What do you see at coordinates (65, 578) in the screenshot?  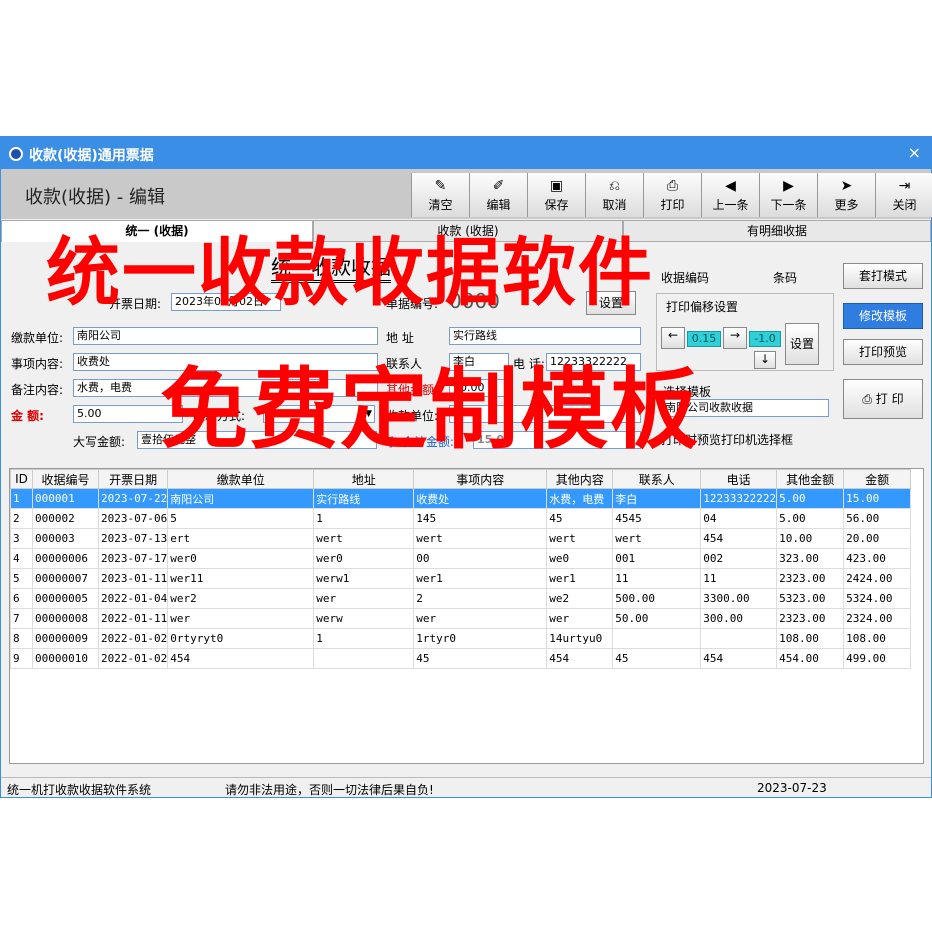 I see `table-cell: 00000007` at bounding box center [65, 578].